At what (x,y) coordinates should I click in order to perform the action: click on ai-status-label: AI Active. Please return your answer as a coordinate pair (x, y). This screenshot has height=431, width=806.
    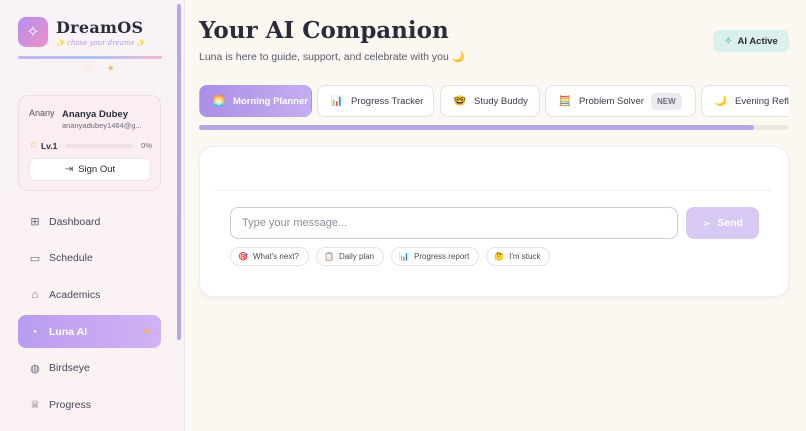
    Looking at the image, I should click on (757, 41).